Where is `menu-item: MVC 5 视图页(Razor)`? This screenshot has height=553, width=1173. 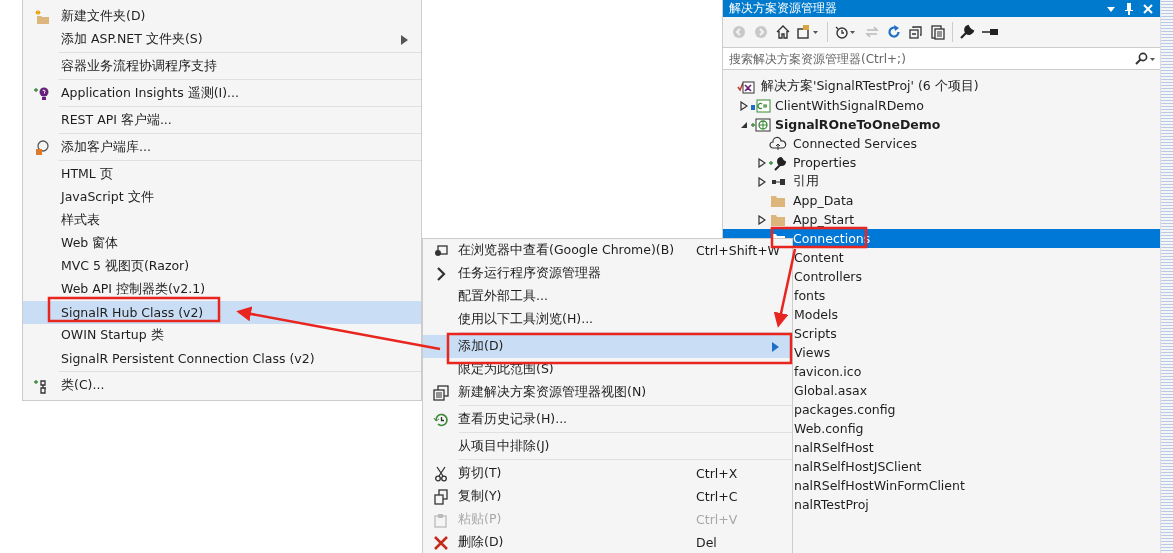
menu-item: MVC 5 视图页(Razor) is located at coordinates (222, 266).